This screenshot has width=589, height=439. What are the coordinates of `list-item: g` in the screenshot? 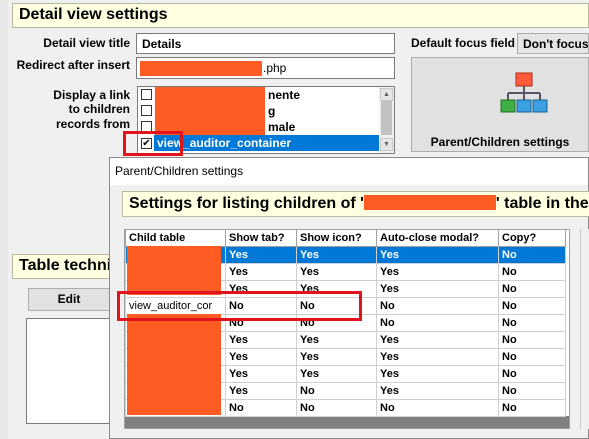 It's located at (266, 111).